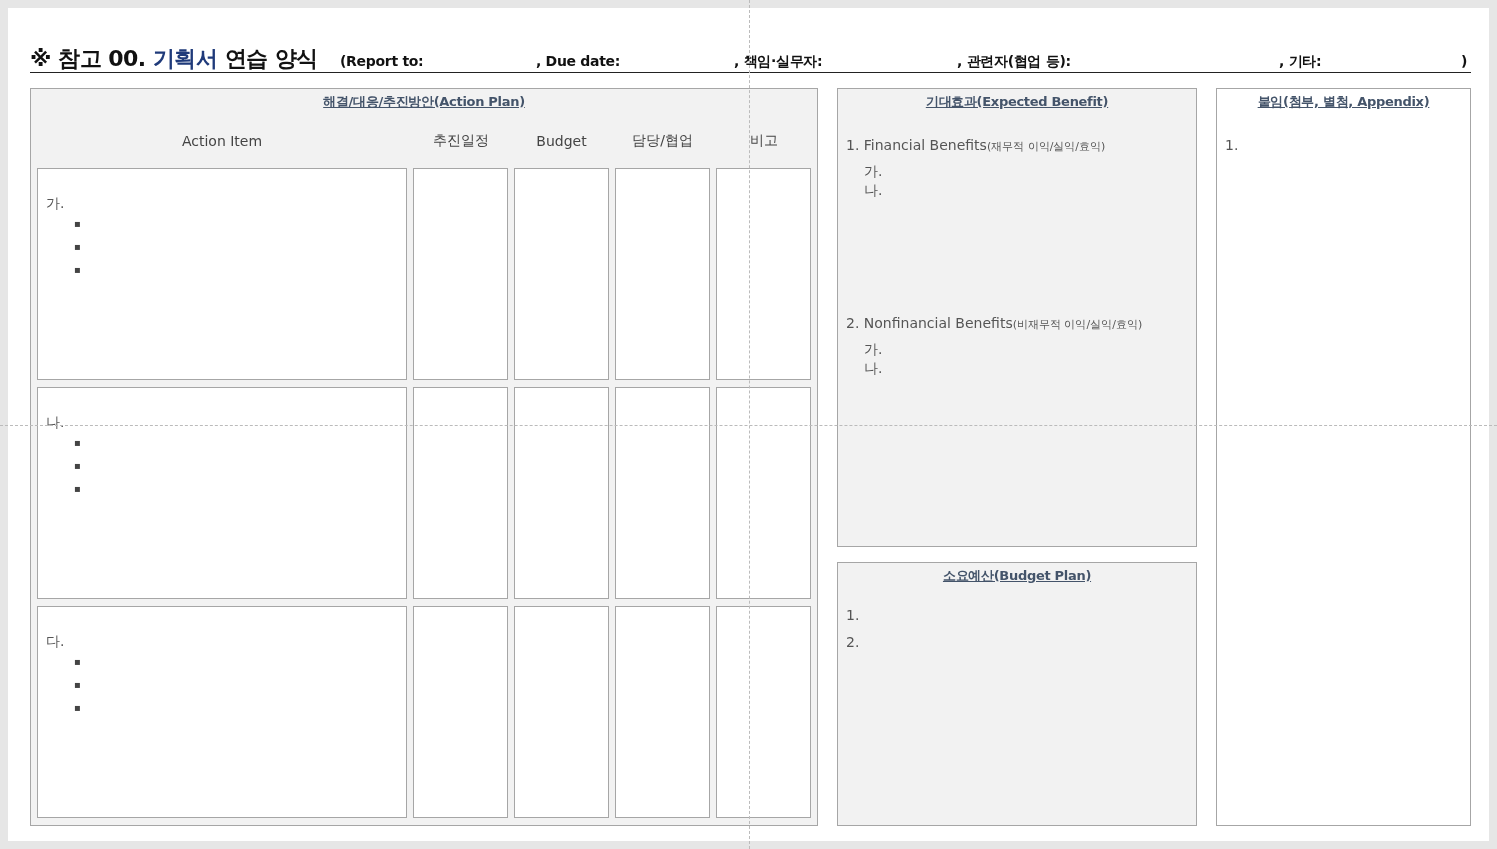 The height and width of the screenshot is (849, 1497). What do you see at coordinates (1014, 61) in the screenshot?
I see `field-label: , 관련자(협업 등):` at bounding box center [1014, 61].